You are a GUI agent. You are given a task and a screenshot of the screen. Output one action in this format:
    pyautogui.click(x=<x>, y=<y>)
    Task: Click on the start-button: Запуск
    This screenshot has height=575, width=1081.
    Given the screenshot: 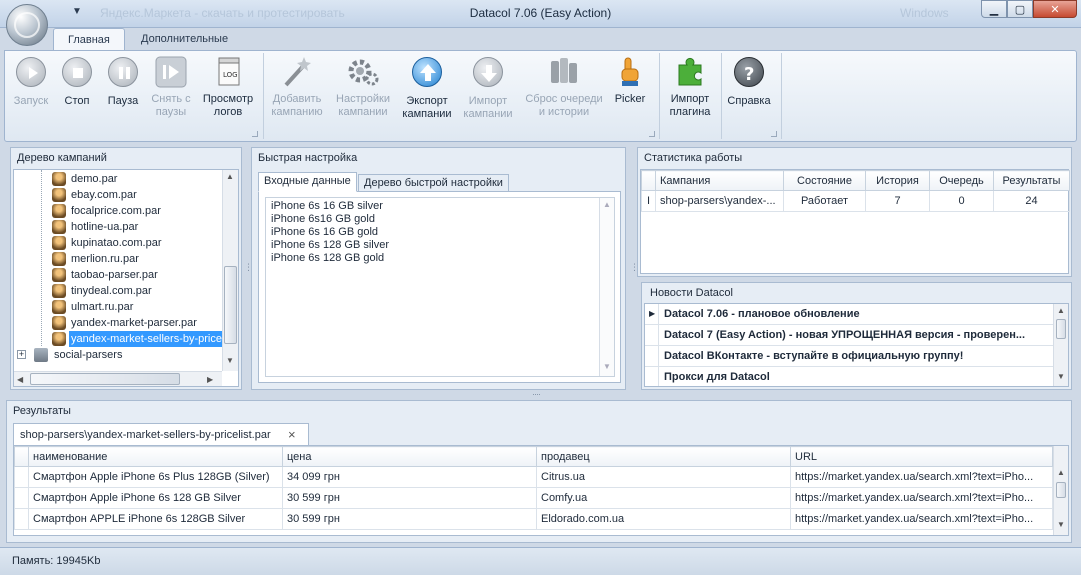 What is the action you would take?
    pyautogui.click(x=31, y=93)
    